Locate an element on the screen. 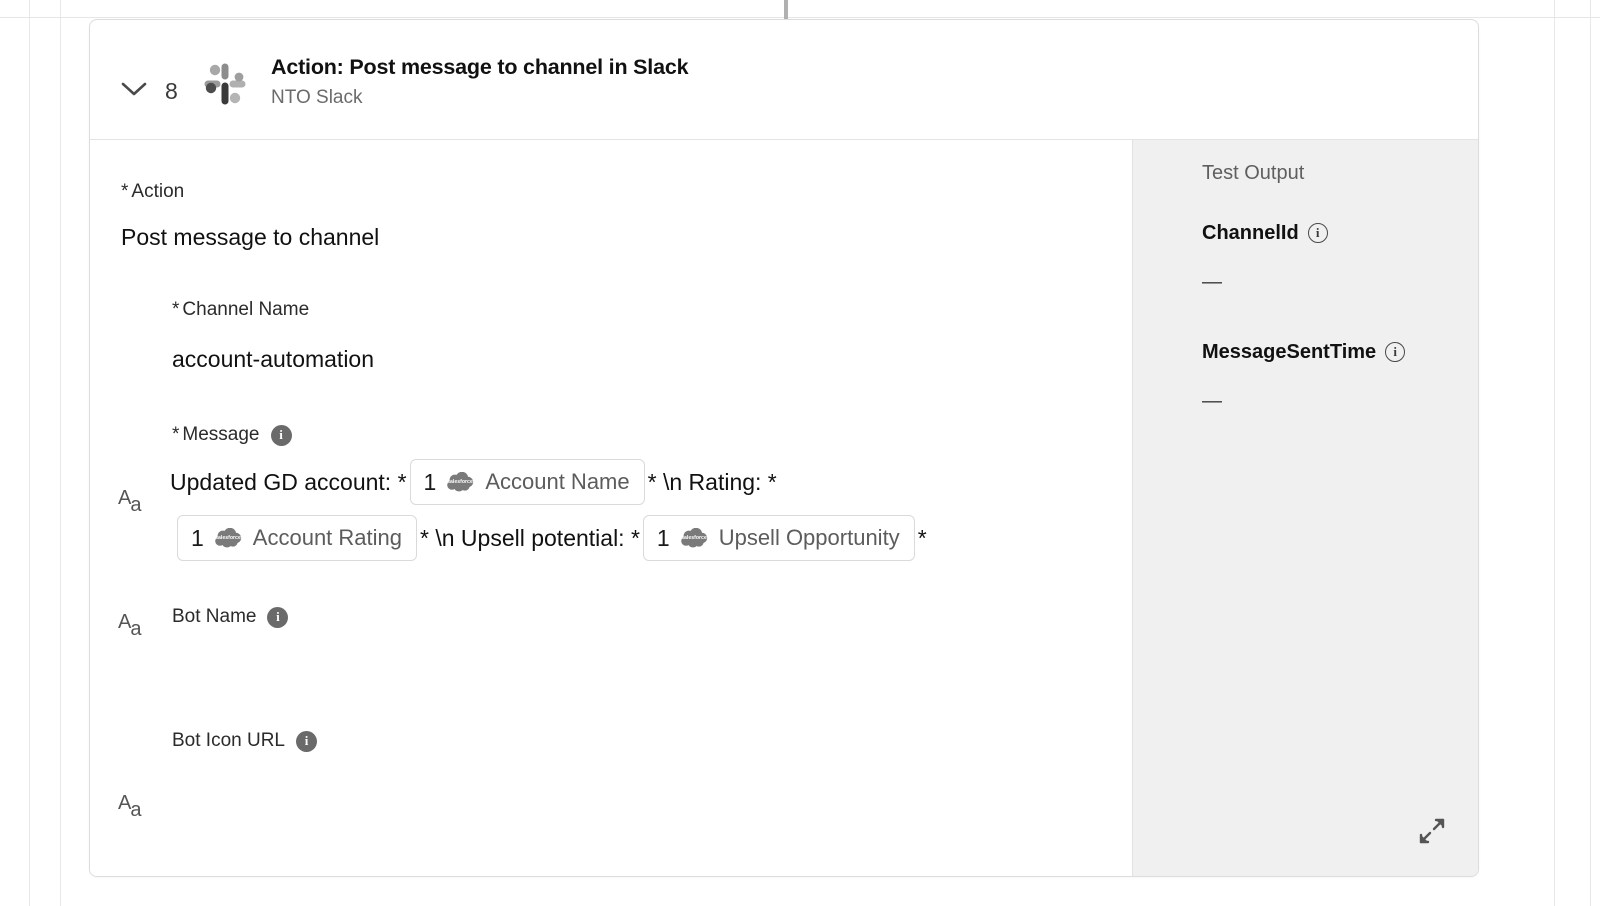  action-field-label: * Action is located at coordinates (152, 192).